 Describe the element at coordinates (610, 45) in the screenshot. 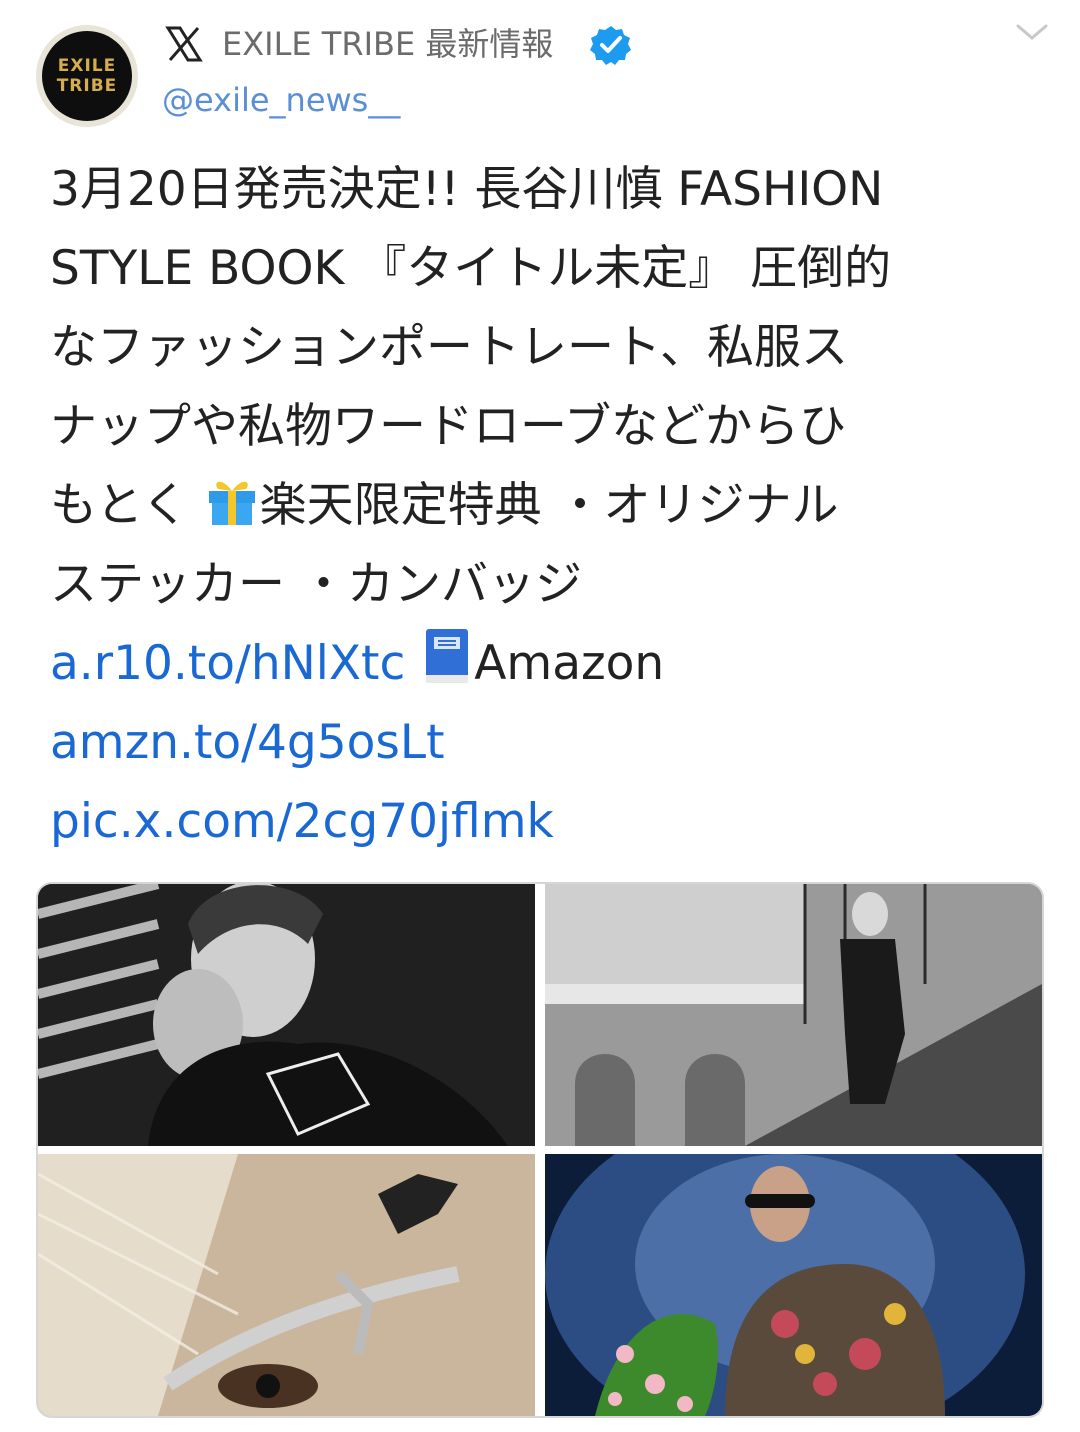

I see `verified-badge-icon` at that location.